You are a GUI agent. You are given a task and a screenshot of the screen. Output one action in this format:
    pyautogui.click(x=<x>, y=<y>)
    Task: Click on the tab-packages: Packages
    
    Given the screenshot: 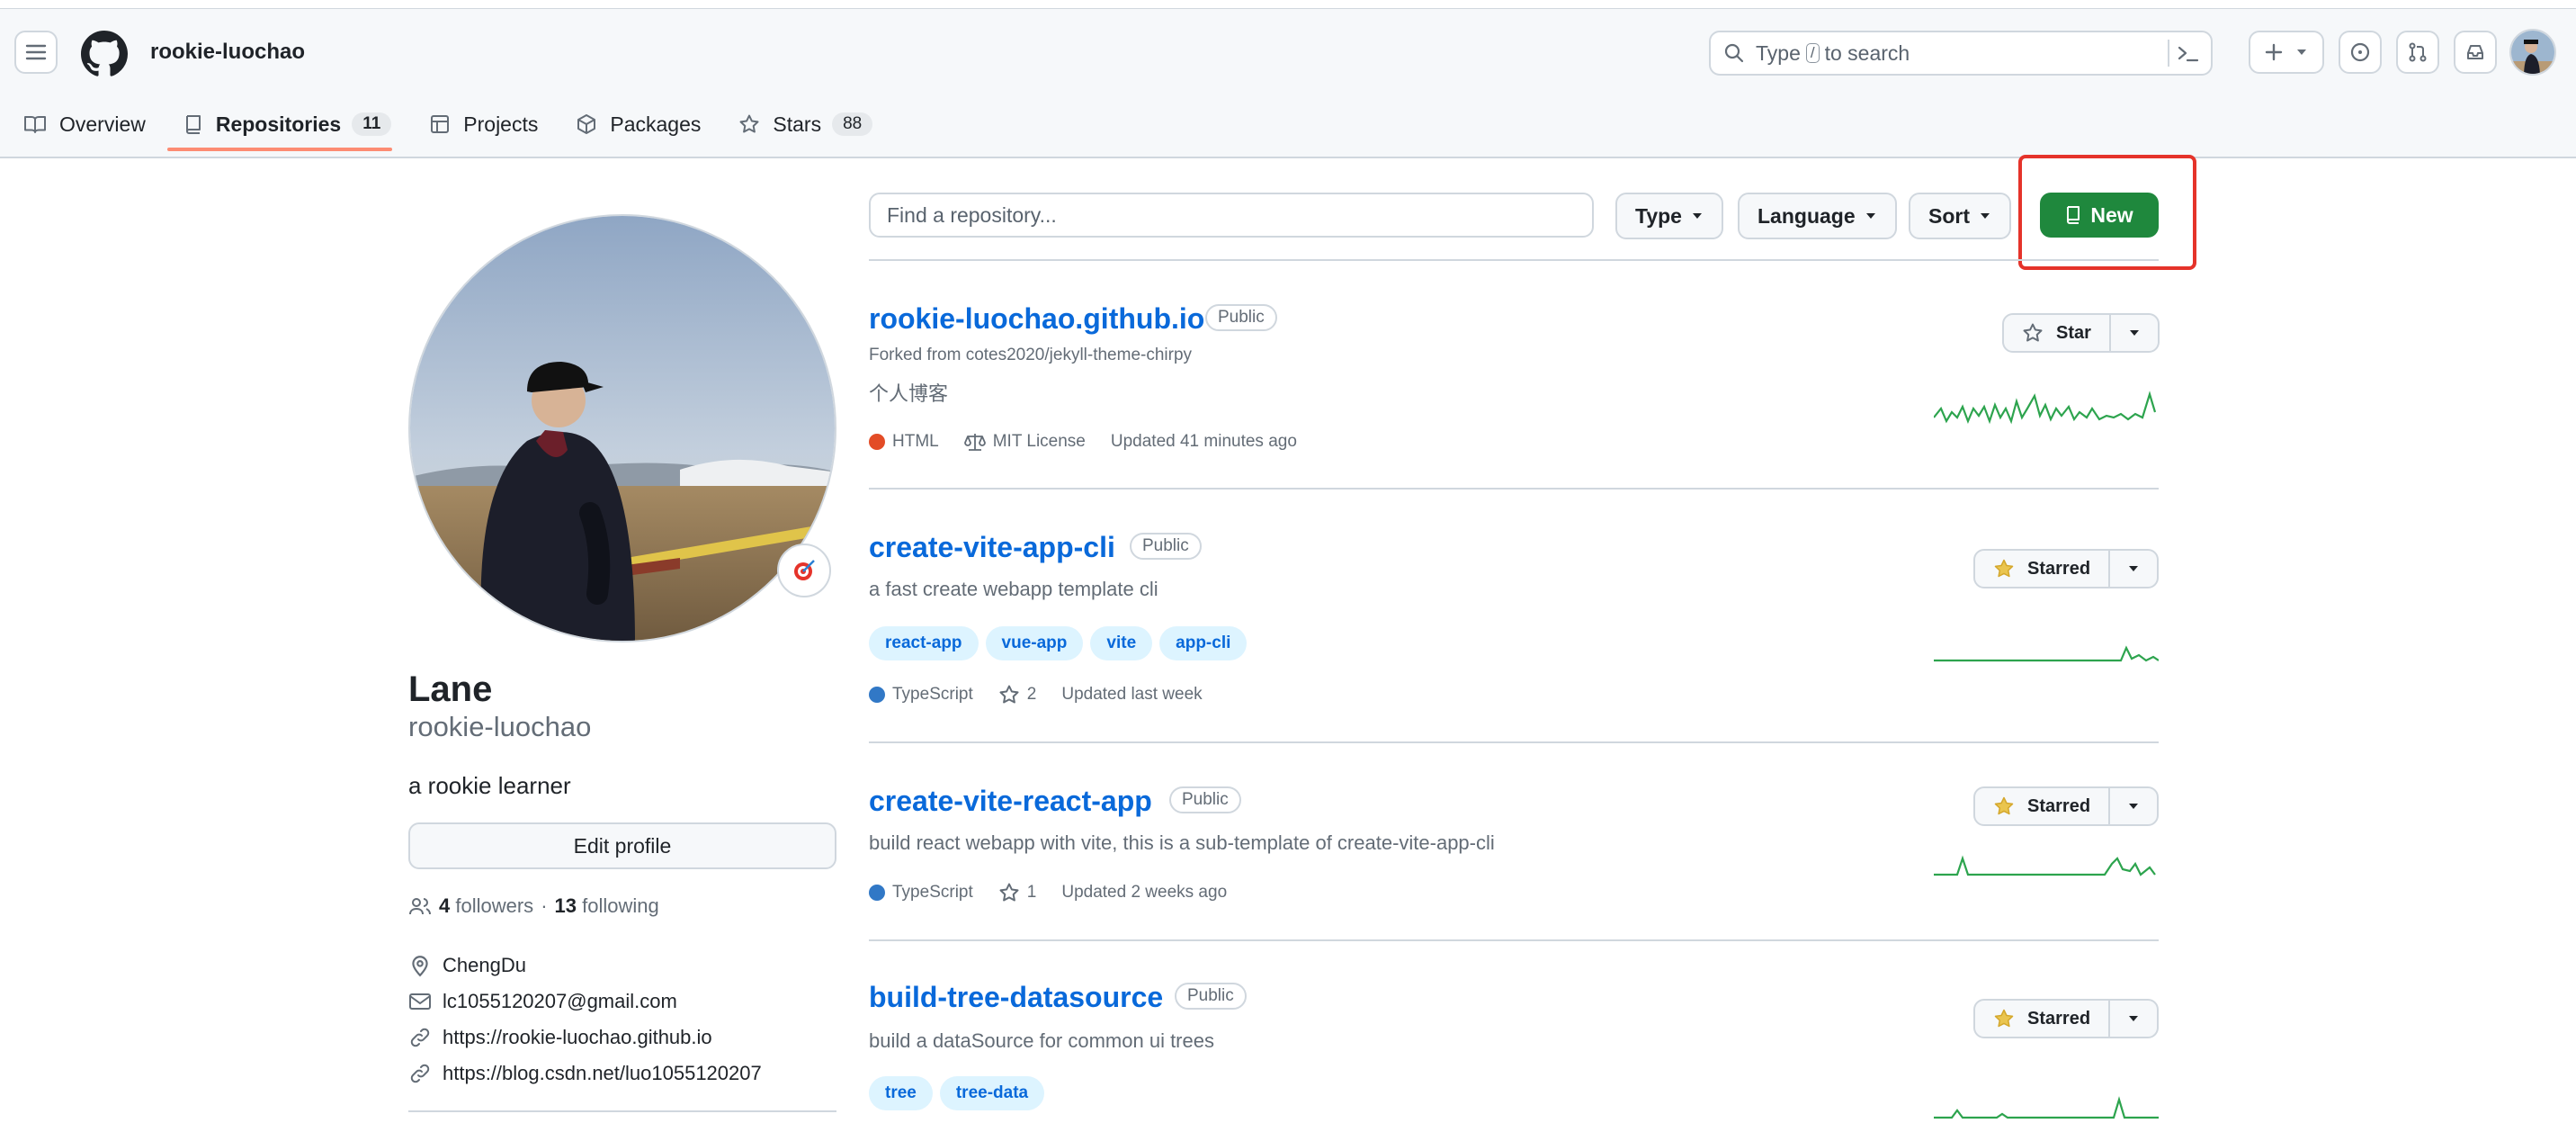 What is the action you would take?
    pyautogui.click(x=633, y=124)
    